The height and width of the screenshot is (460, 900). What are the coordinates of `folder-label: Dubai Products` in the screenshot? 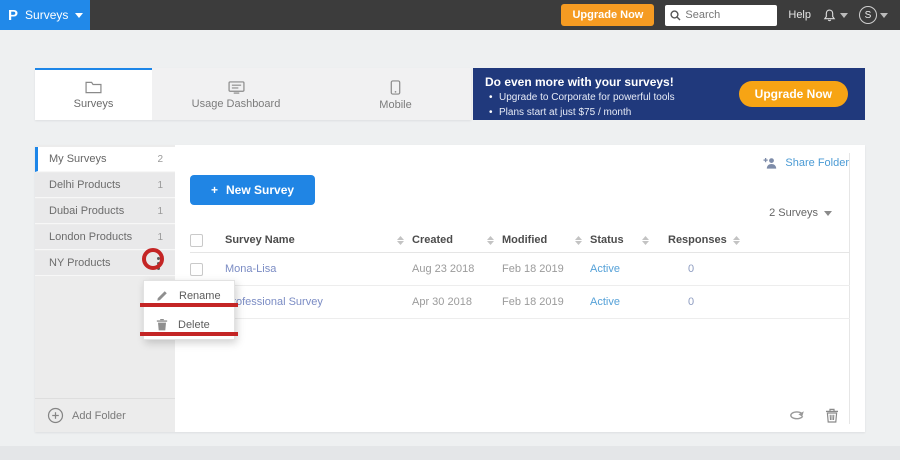 It's located at (87, 211).